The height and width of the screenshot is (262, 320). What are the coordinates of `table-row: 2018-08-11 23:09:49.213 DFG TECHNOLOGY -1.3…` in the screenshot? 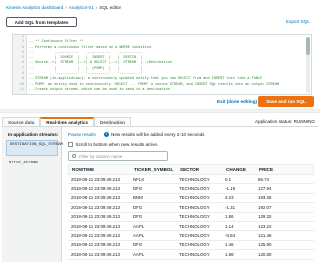 It's located at (191, 208).